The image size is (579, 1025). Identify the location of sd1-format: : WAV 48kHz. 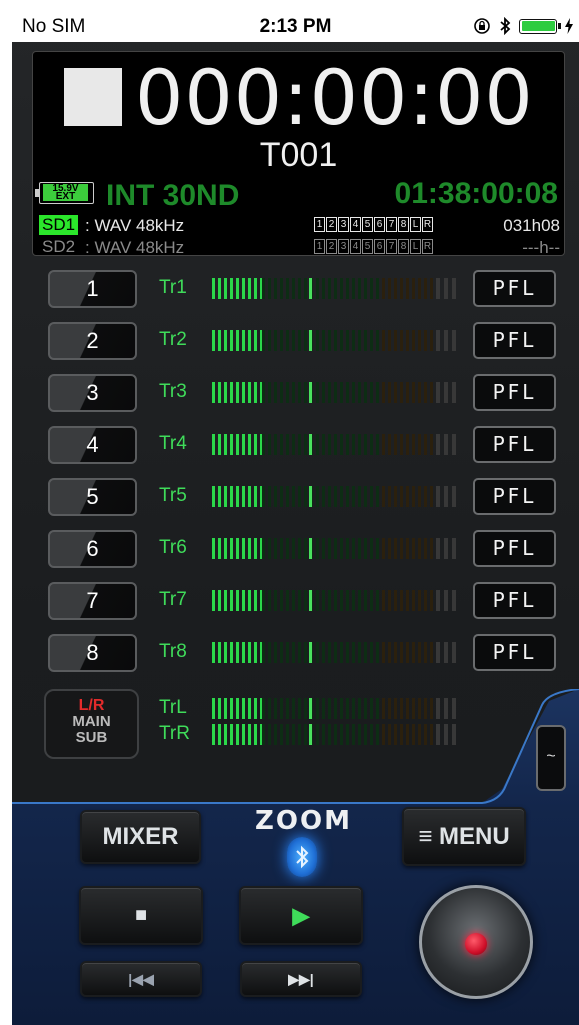
(135, 225).